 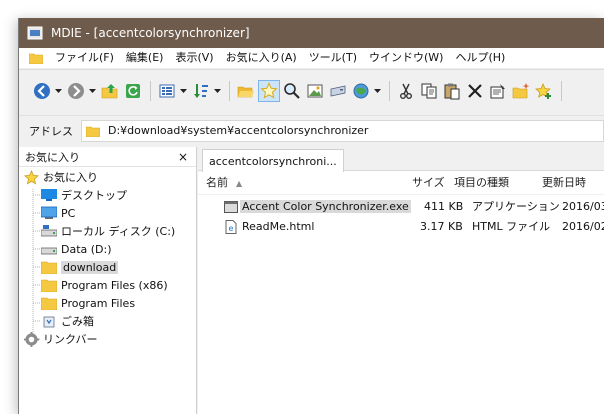 I want to click on tree-item-label: Program Files, so click(x=98, y=303).